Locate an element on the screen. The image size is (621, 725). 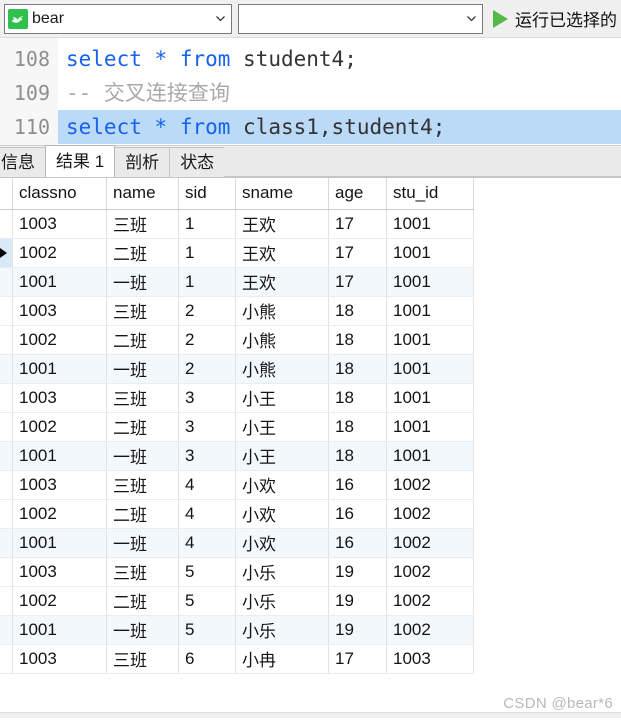
run-selected-button: 运行已选择的 is located at coordinates (555, 19).